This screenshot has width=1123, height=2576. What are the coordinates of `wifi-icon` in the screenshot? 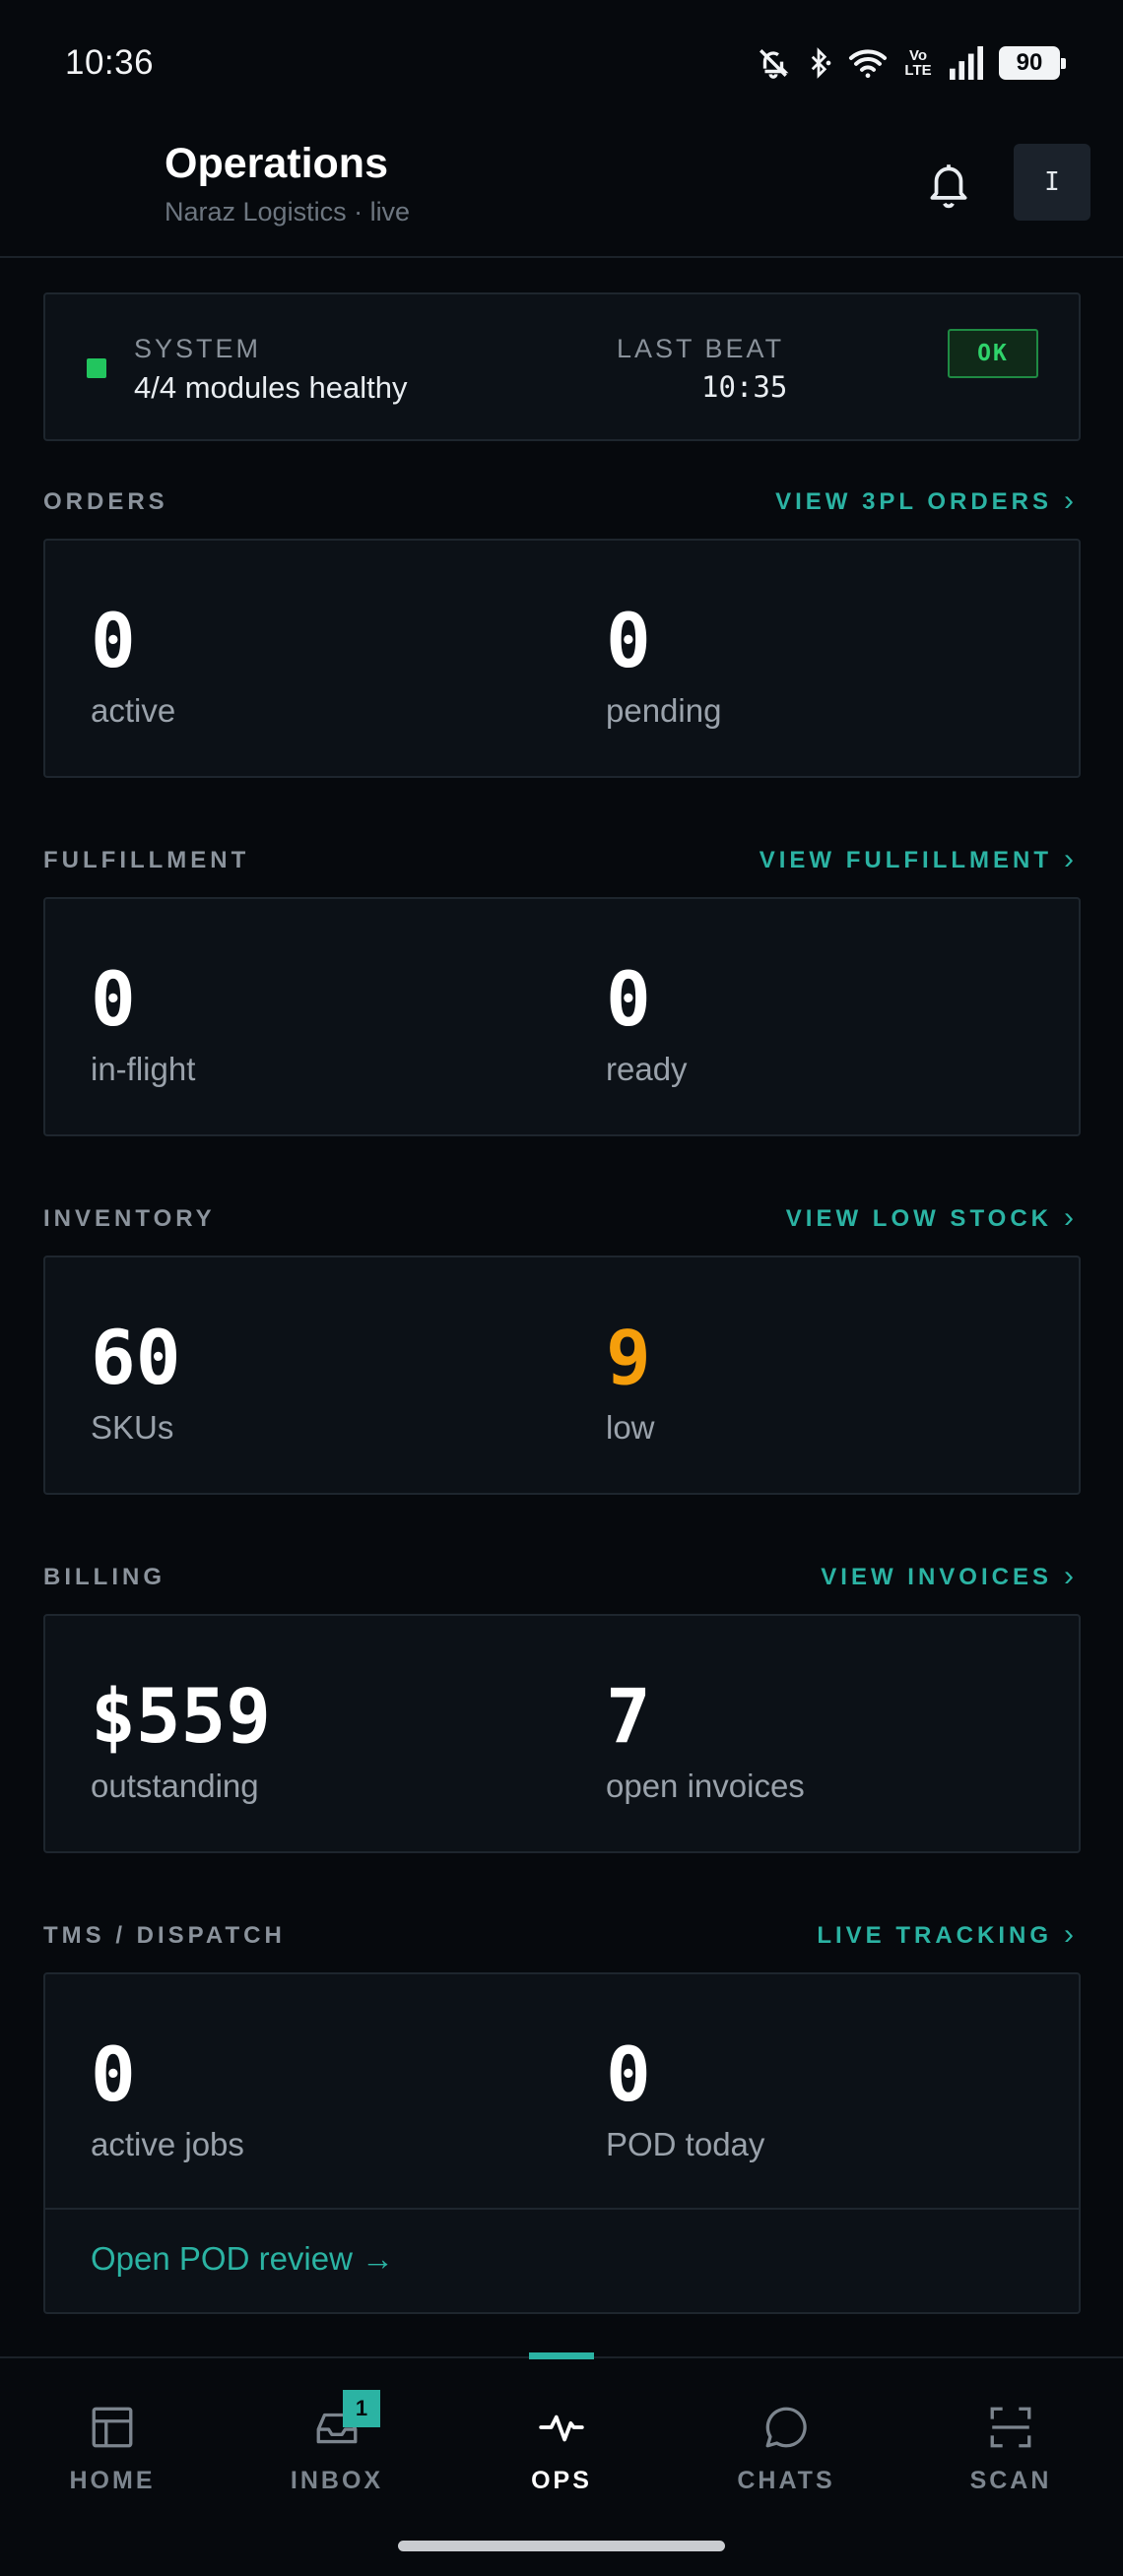 It's located at (868, 64).